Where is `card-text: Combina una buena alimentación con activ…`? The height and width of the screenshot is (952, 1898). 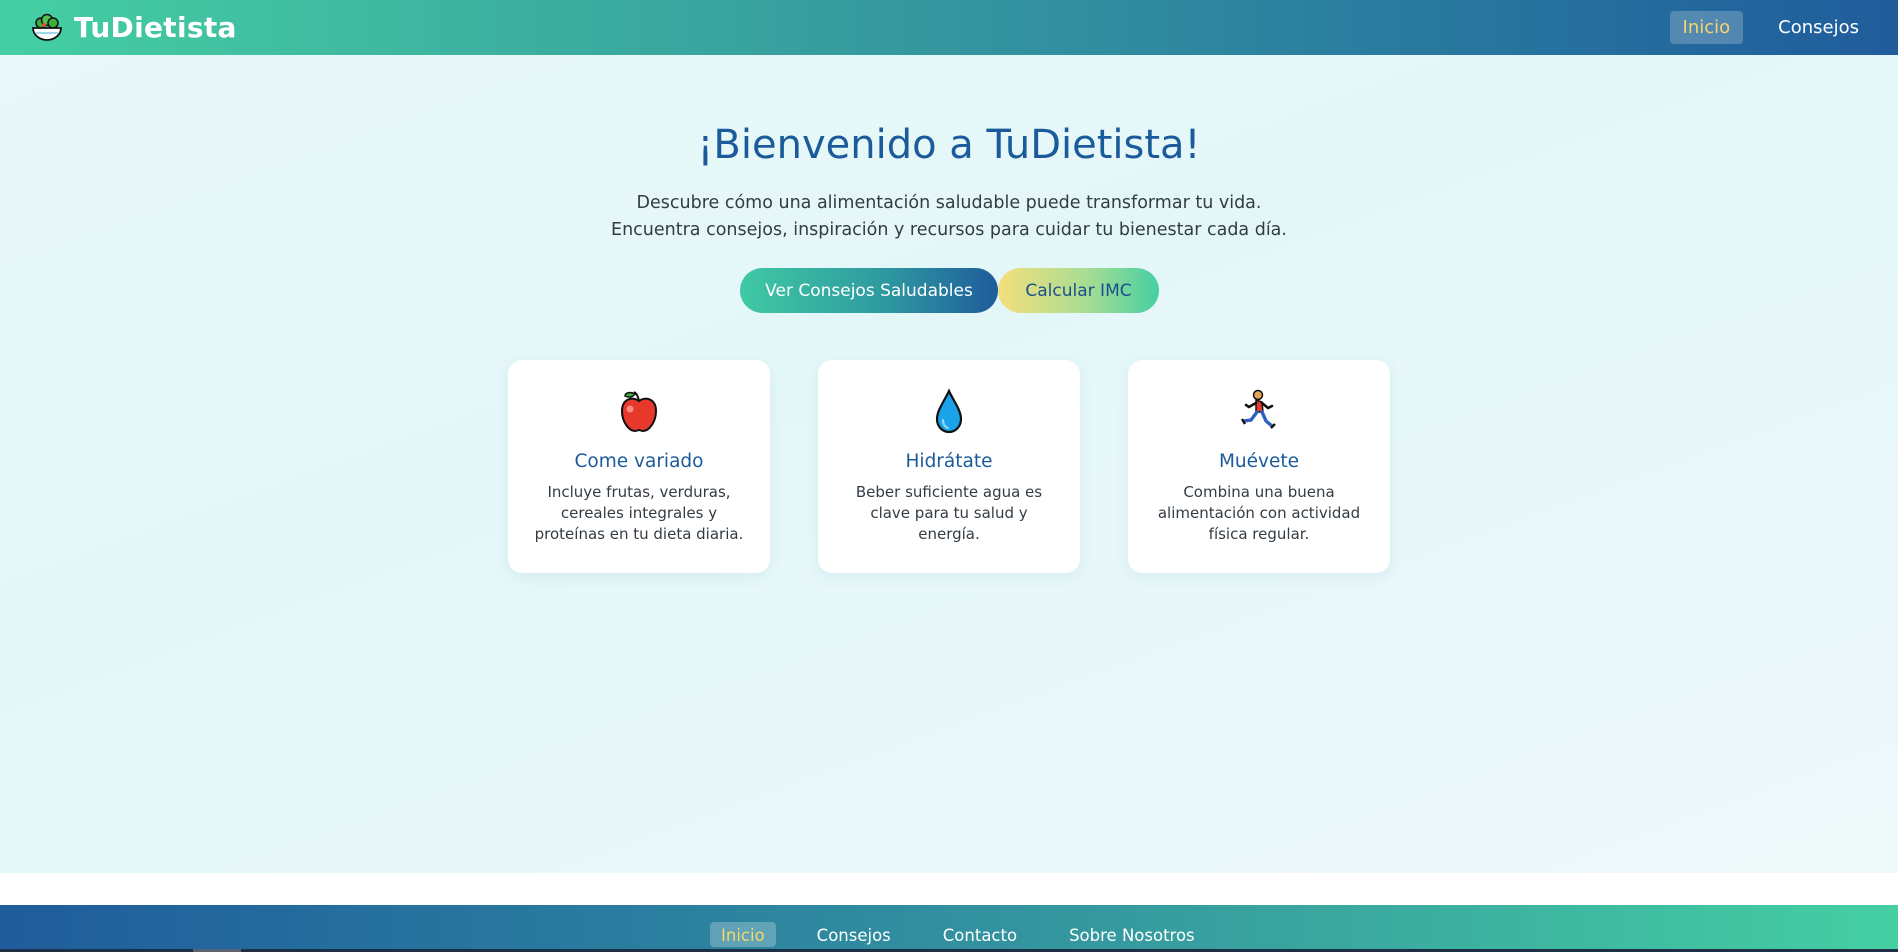 card-text: Combina una buena alimentación con activ… is located at coordinates (1259, 513).